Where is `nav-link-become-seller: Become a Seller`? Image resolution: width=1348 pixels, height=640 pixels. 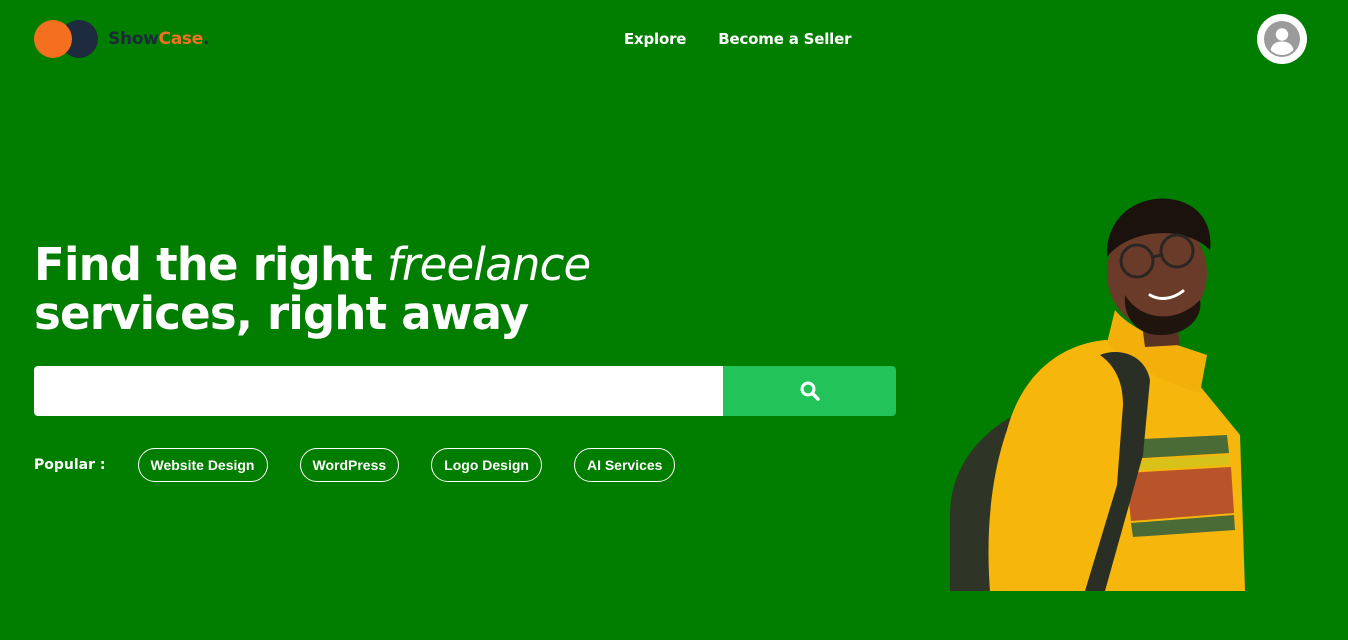
nav-link-become-seller: Become a Seller is located at coordinates (784, 39).